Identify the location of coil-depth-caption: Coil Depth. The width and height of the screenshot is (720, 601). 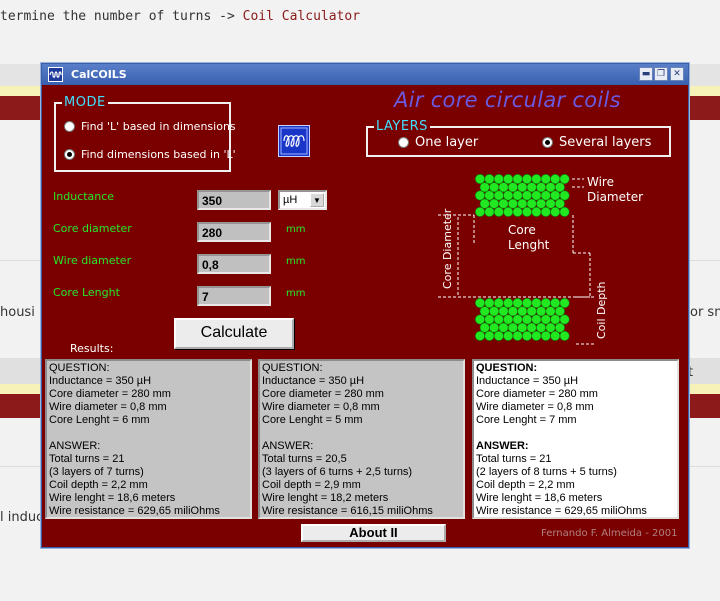
(601, 310).